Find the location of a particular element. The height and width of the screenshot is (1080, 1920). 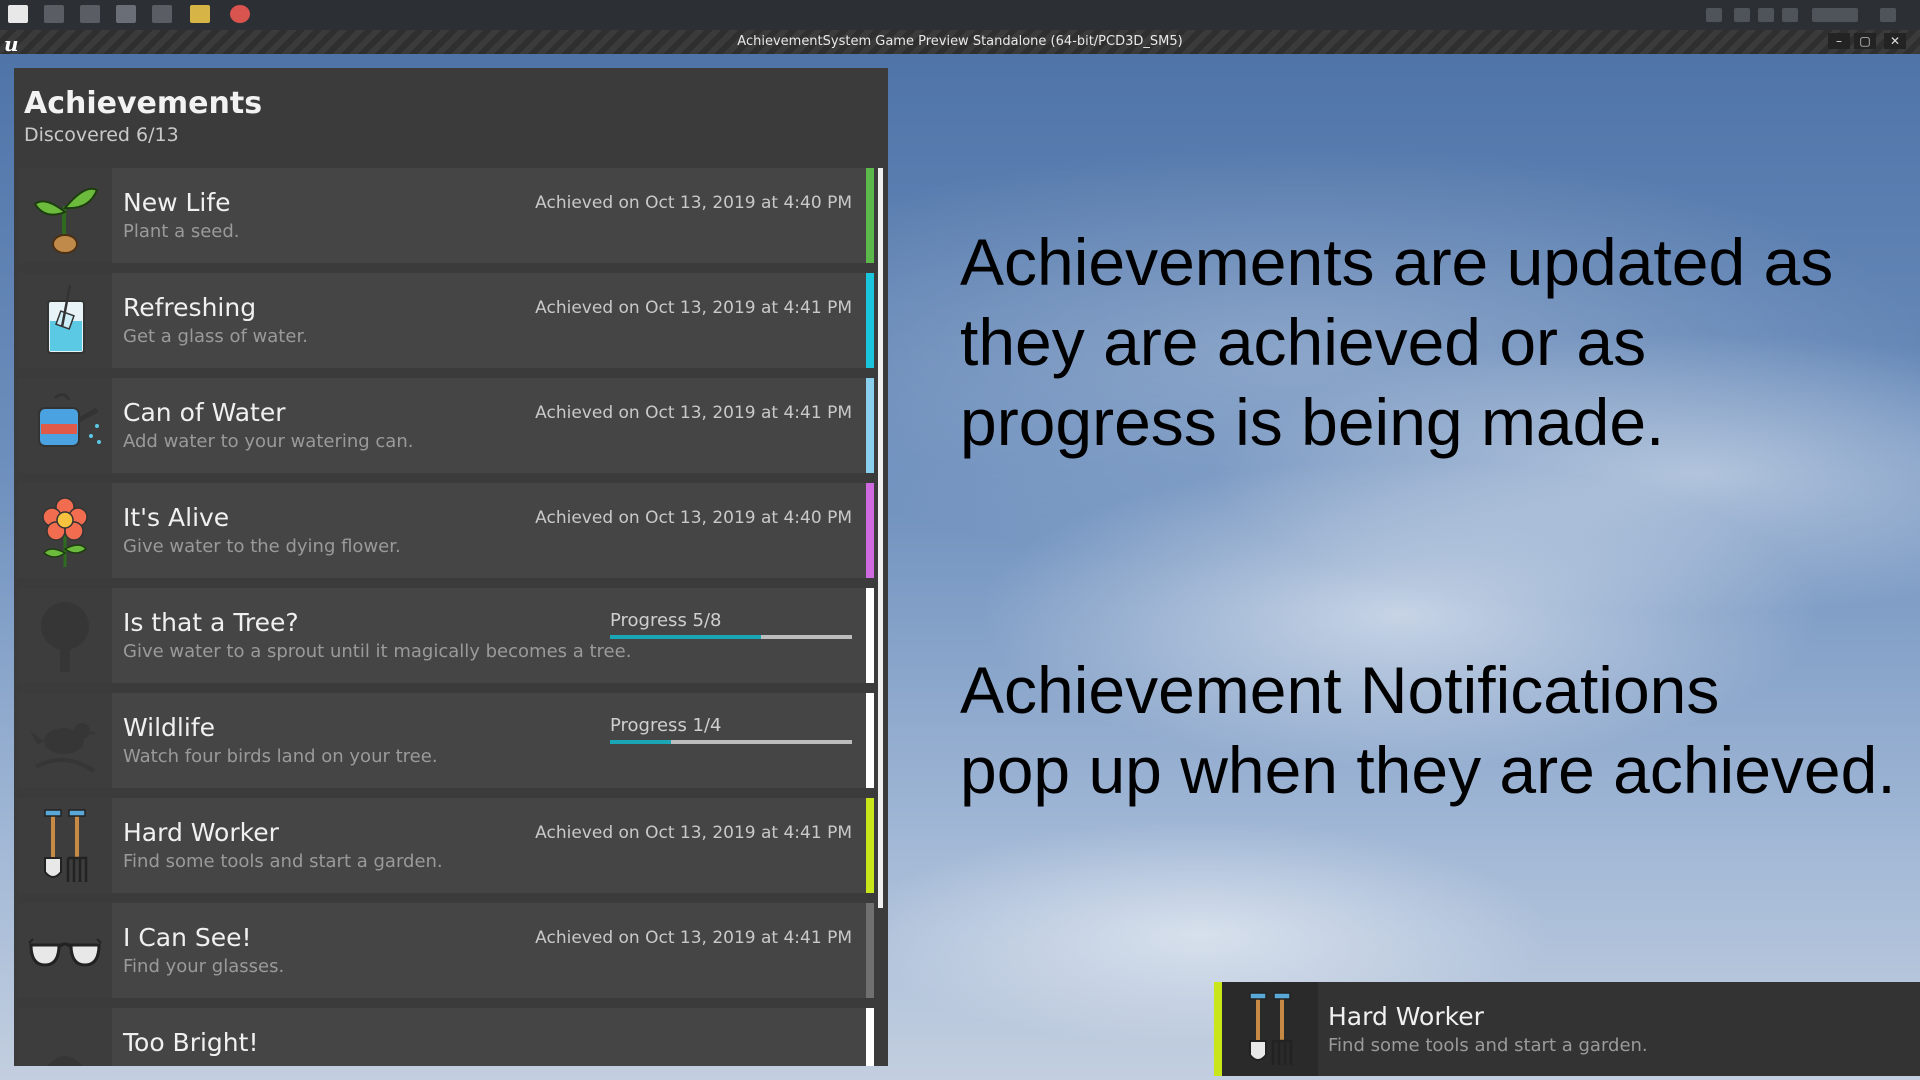

glasses-icon is located at coordinates (65, 950).